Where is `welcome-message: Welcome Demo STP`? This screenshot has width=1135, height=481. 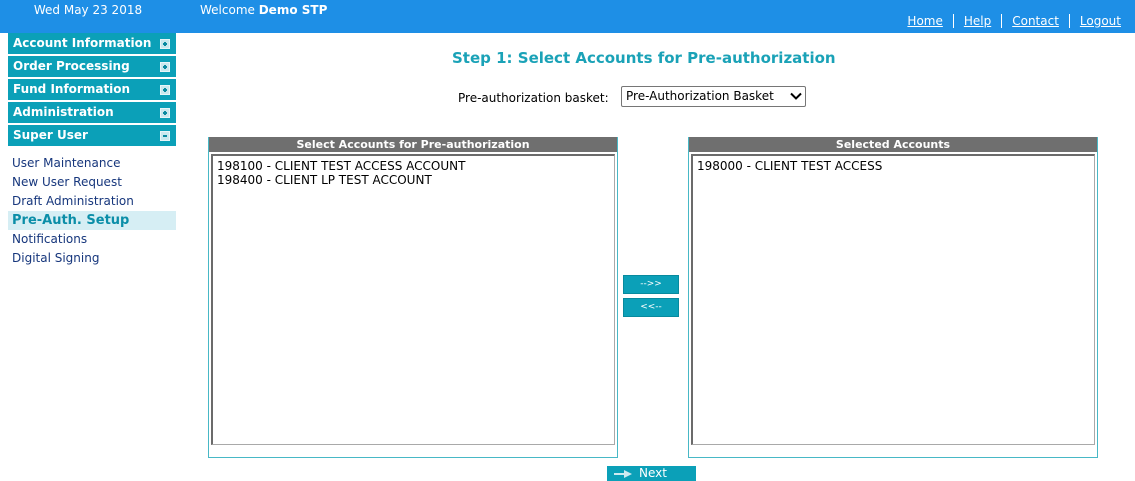
welcome-message: Welcome Demo STP is located at coordinates (263, 10).